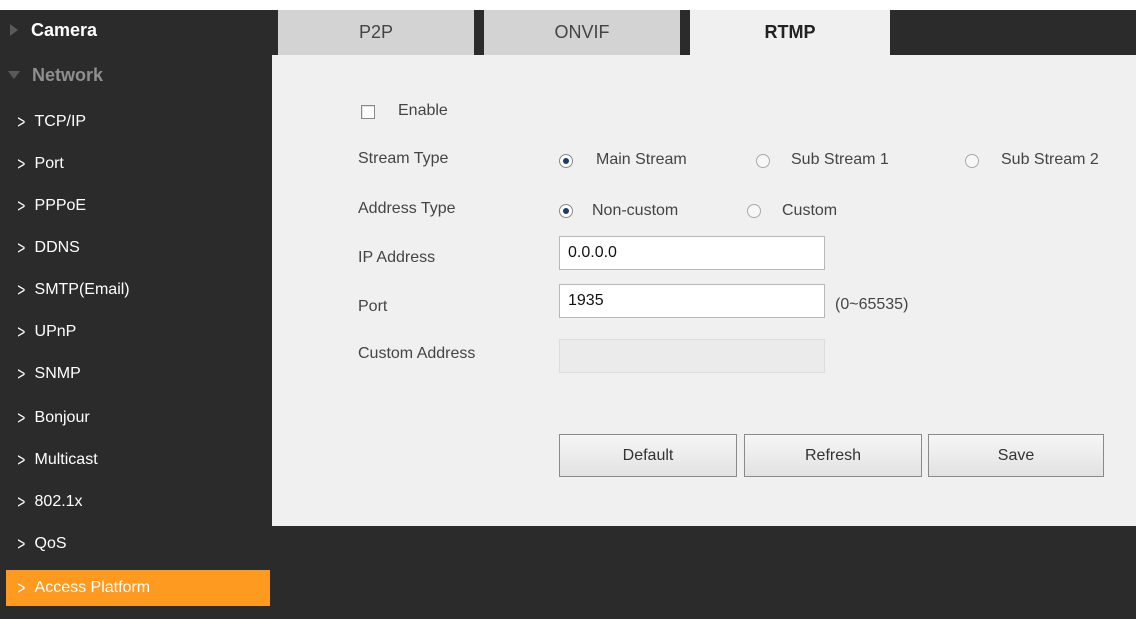 Image resolution: width=1136 pixels, height=619 pixels. I want to click on custom-radio, so click(754, 211).